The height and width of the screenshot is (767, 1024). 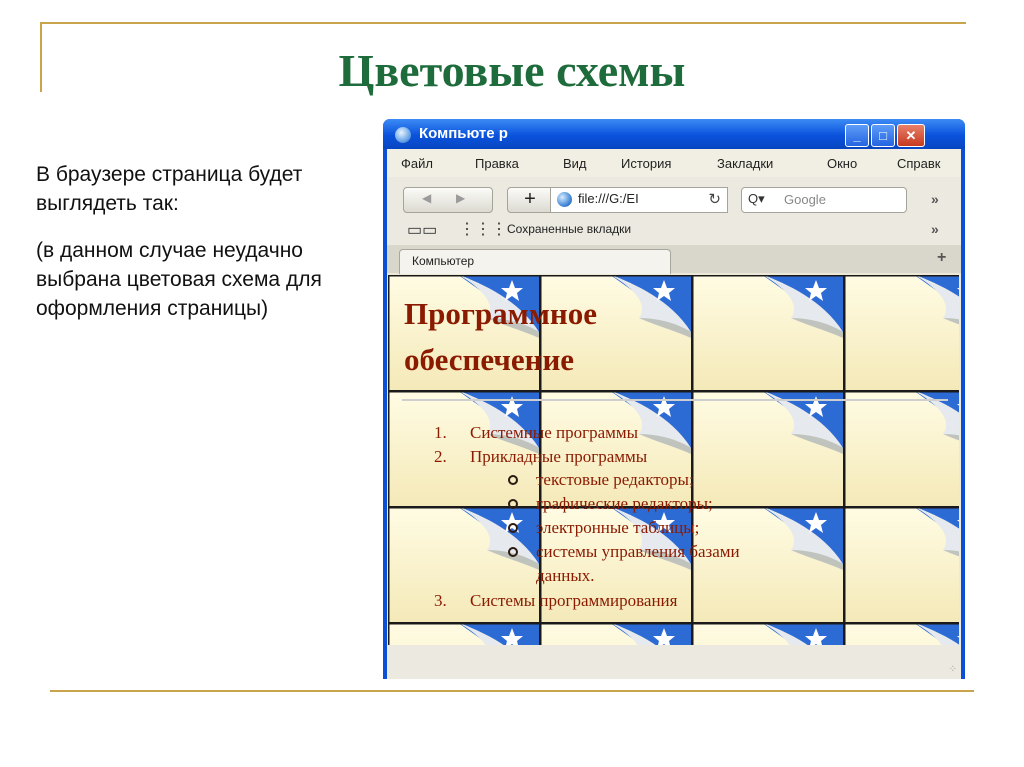 What do you see at coordinates (460, 198) in the screenshot?
I see `forward-icon: ▶` at bounding box center [460, 198].